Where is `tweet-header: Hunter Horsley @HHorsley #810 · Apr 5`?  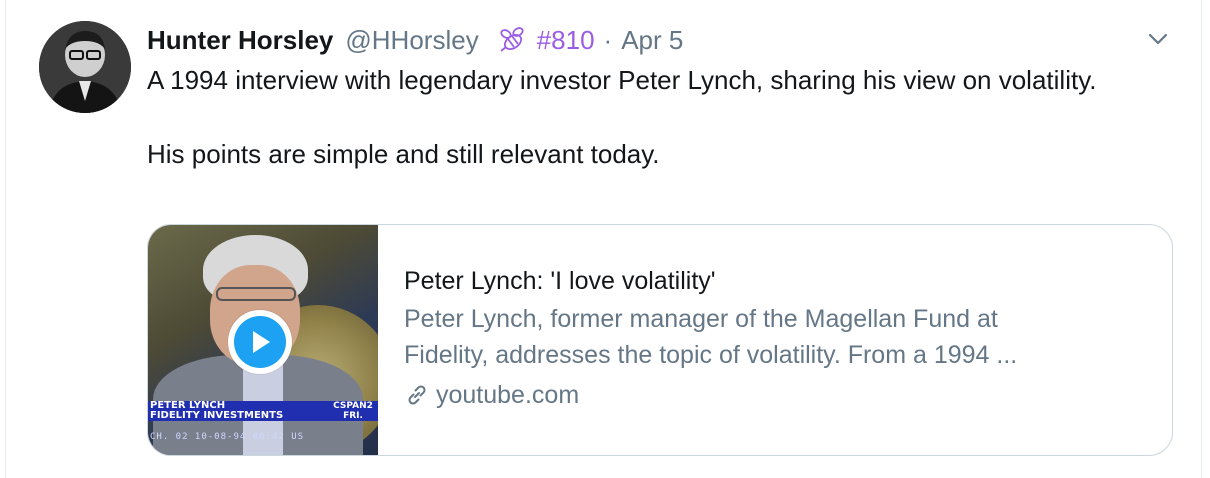
tweet-header: Hunter Horsley @HHorsley #810 · Apr 5 is located at coordinates (415, 40).